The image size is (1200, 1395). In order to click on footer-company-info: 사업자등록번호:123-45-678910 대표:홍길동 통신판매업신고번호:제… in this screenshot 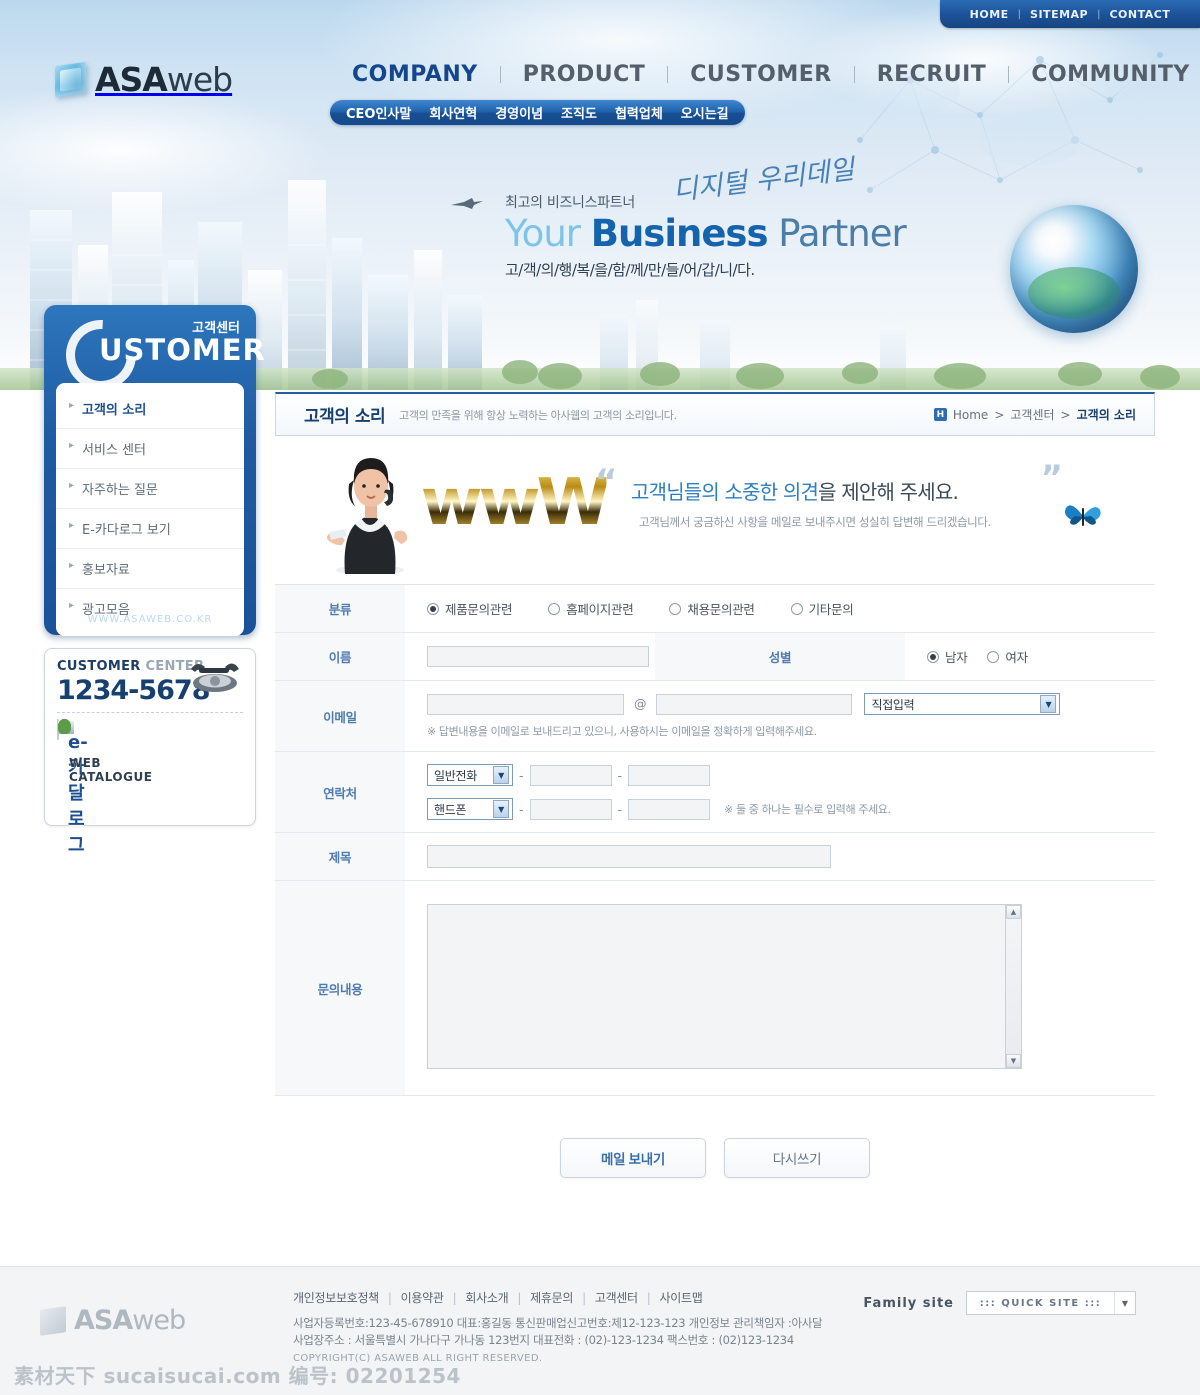, I will do `click(558, 1332)`.